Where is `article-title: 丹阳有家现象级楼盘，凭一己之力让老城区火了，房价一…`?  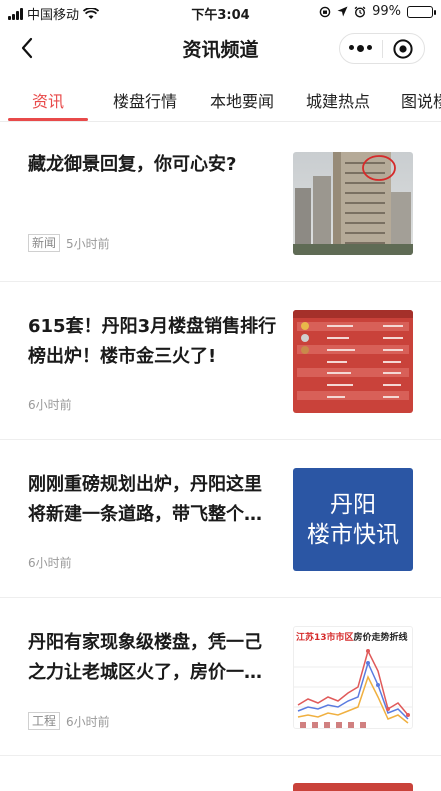
article-title: 丹阳有家现象级楼盘，凭一己之力让老城区火了，房价一… is located at coordinates (153, 658).